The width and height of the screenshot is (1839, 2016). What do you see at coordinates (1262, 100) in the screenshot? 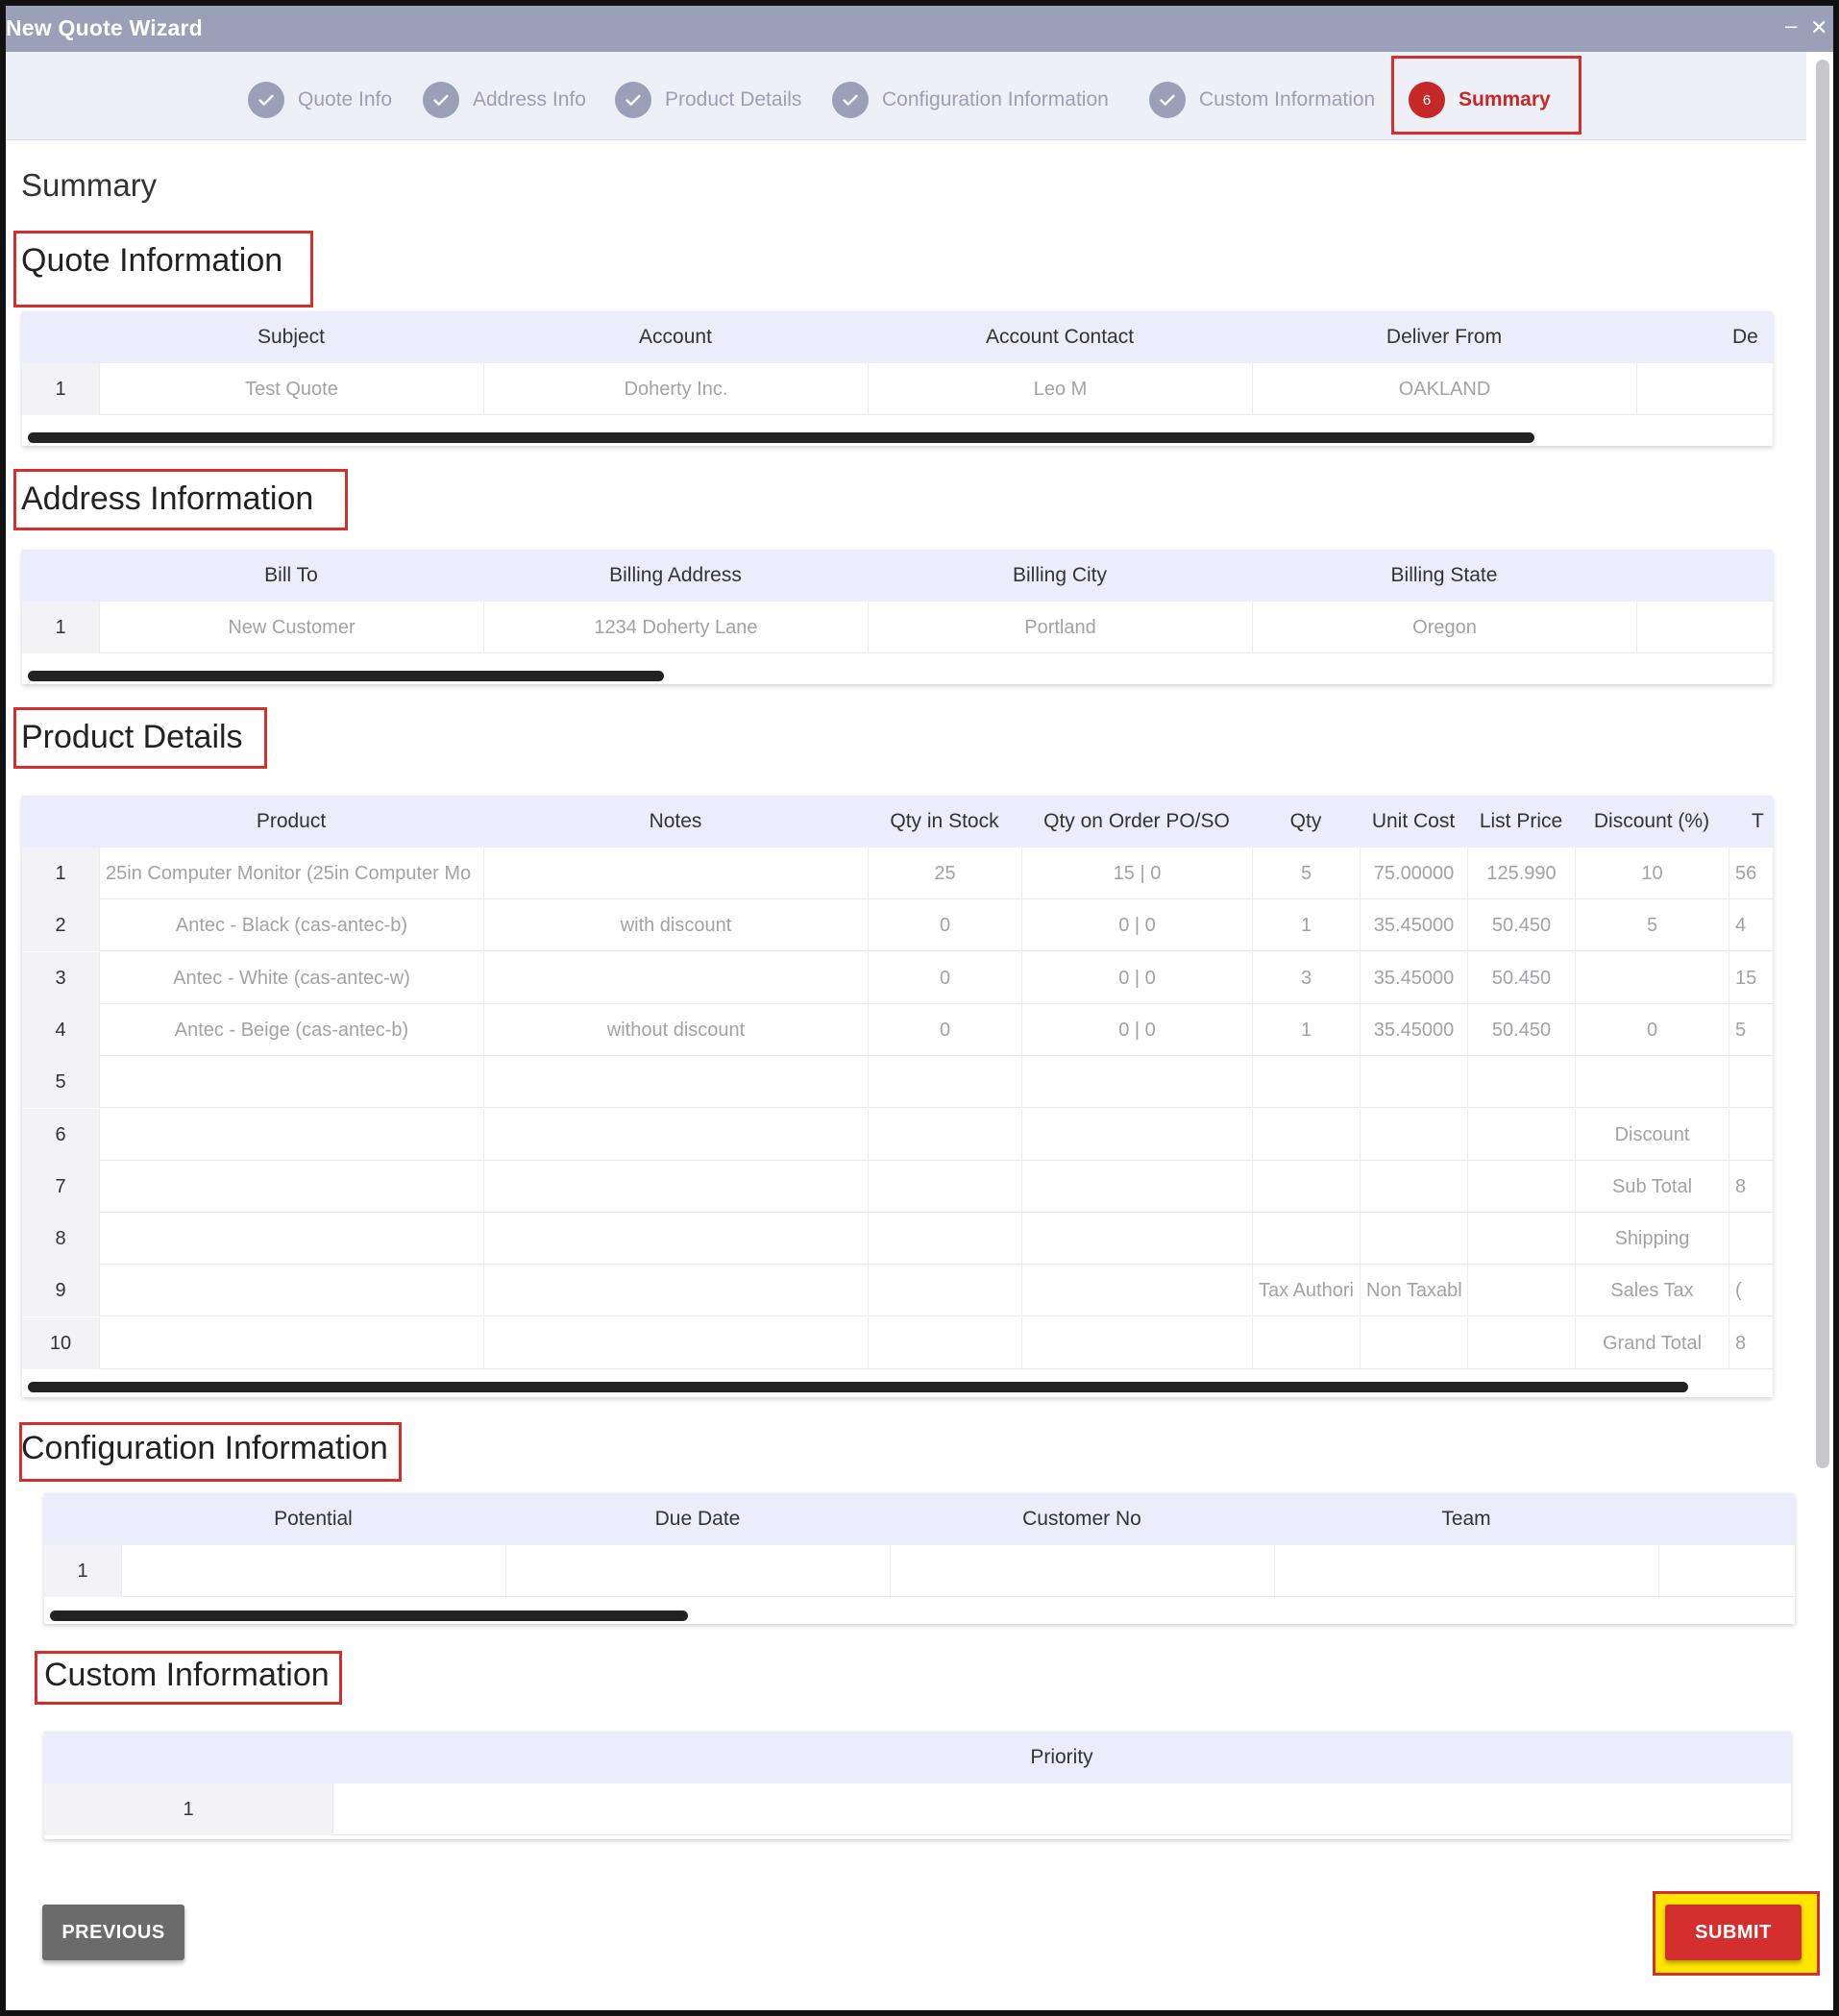
I see `step-custom-information: Custom Information` at bounding box center [1262, 100].